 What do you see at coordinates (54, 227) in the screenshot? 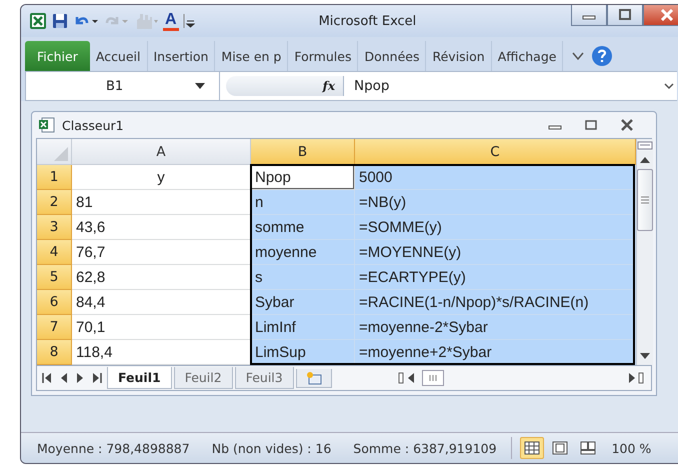
I see `row-header: 3` at bounding box center [54, 227].